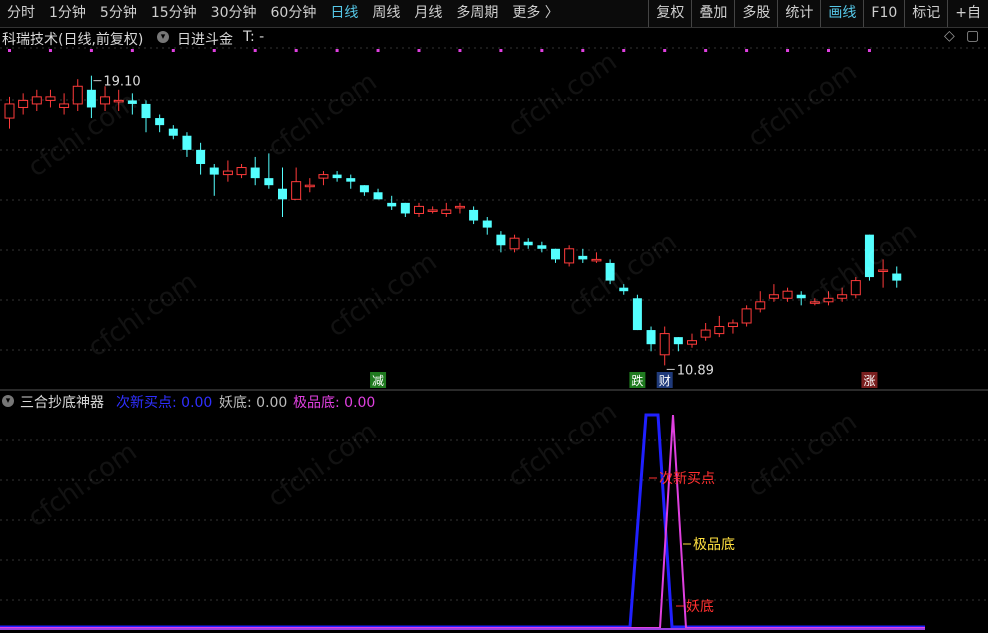 Image resolution: width=988 pixels, height=633 pixels. I want to click on indicator-label: 次新买点, so click(687, 479).